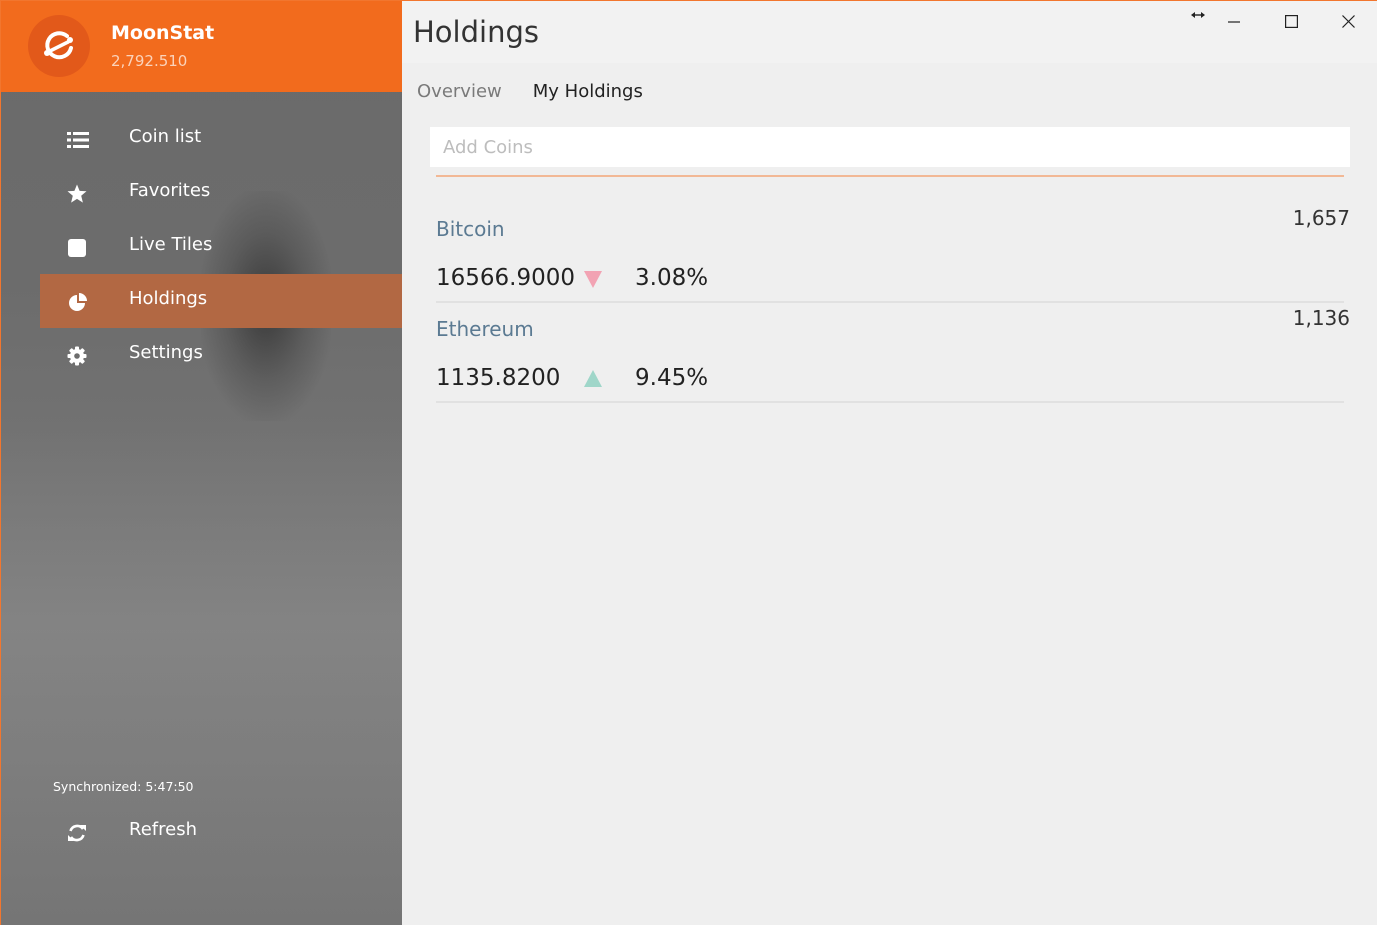 The height and width of the screenshot is (925, 1377). What do you see at coordinates (77, 302) in the screenshot?
I see `pie-chart-icon` at bounding box center [77, 302].